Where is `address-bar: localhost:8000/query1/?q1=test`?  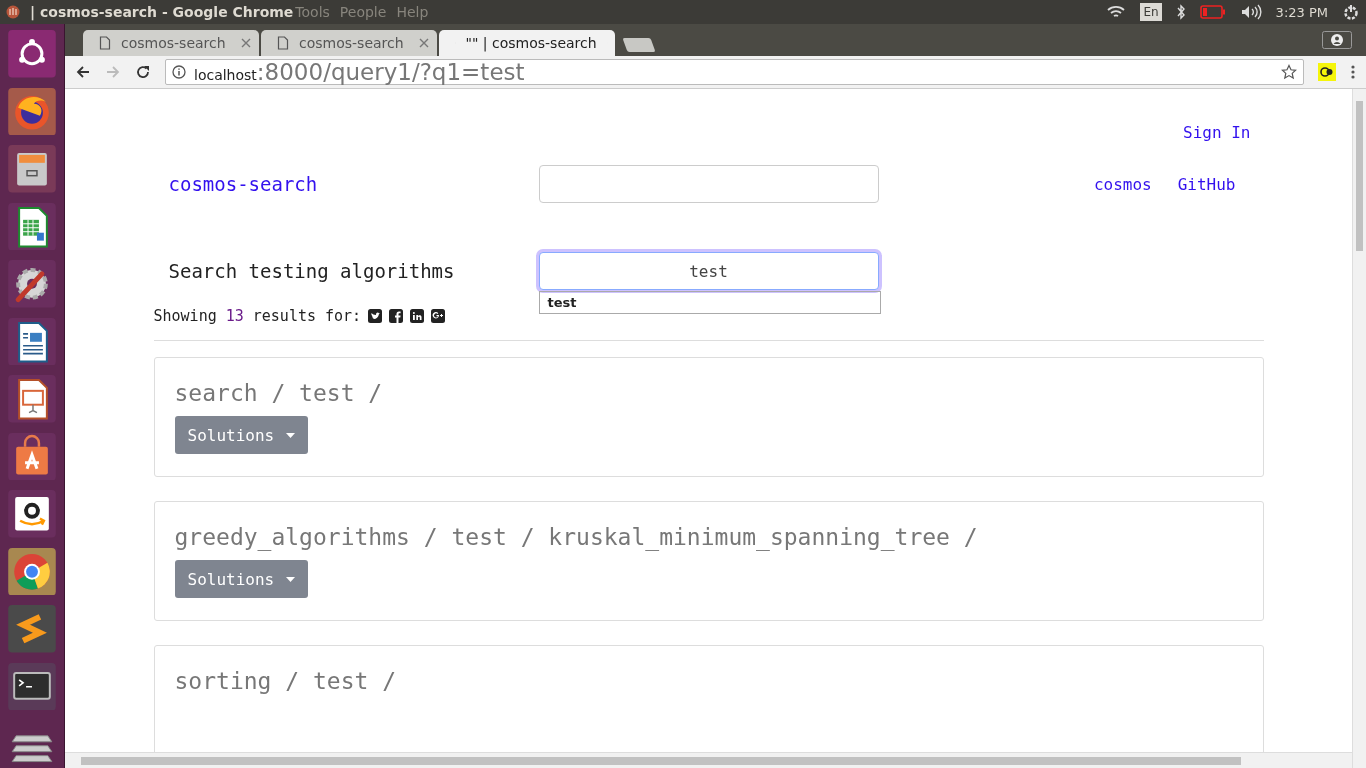
address-bar: localhost:8000/query1/?q1=test is located at coordinates (734, 72).